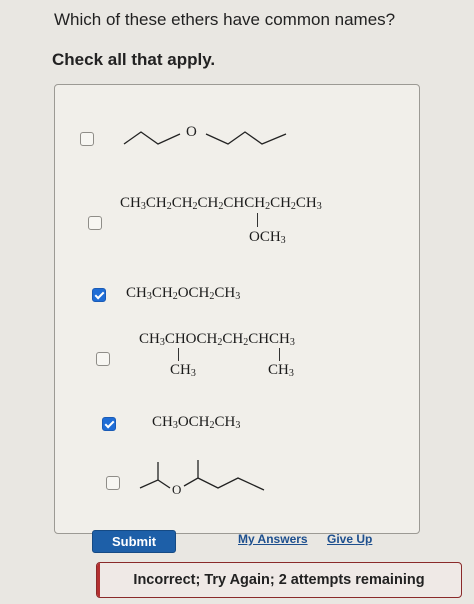 The image size is (474, 604). What do you see at coordinates (134, 59) in the screenshot?
I see `instruction-text: Check all that apply.` at bounding box center [134, 59].